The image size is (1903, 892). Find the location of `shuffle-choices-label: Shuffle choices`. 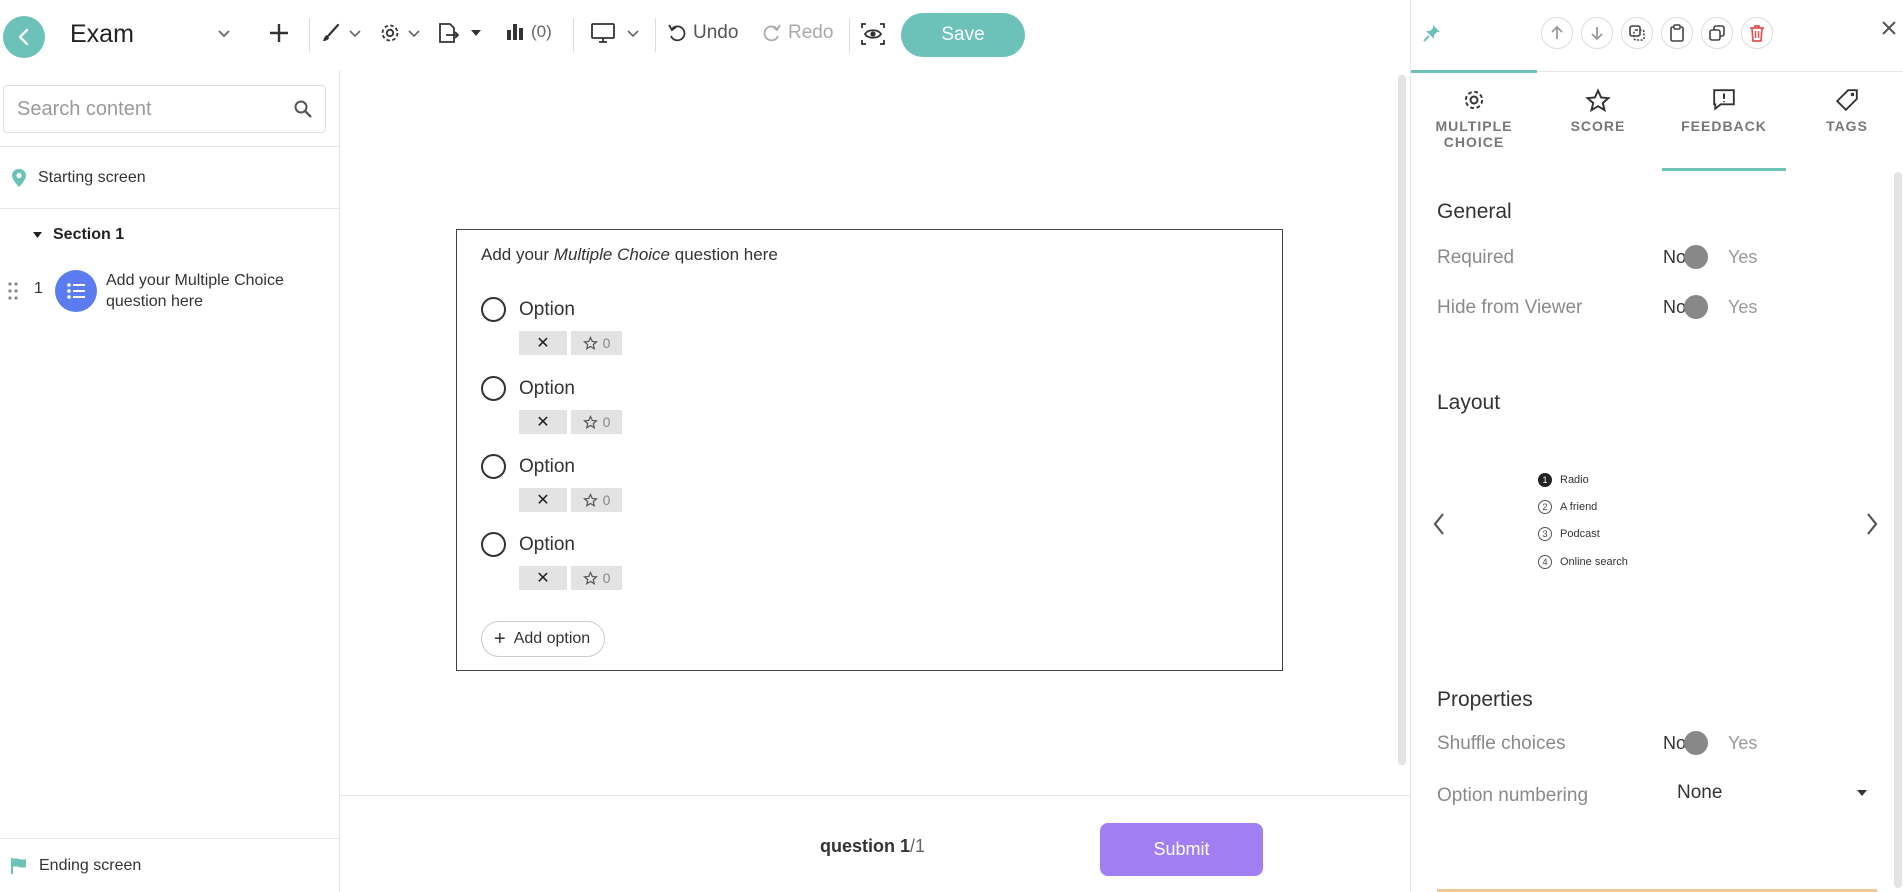

shuffle-choices-label: Shuffle choices is located at coordinates (1501, 743).